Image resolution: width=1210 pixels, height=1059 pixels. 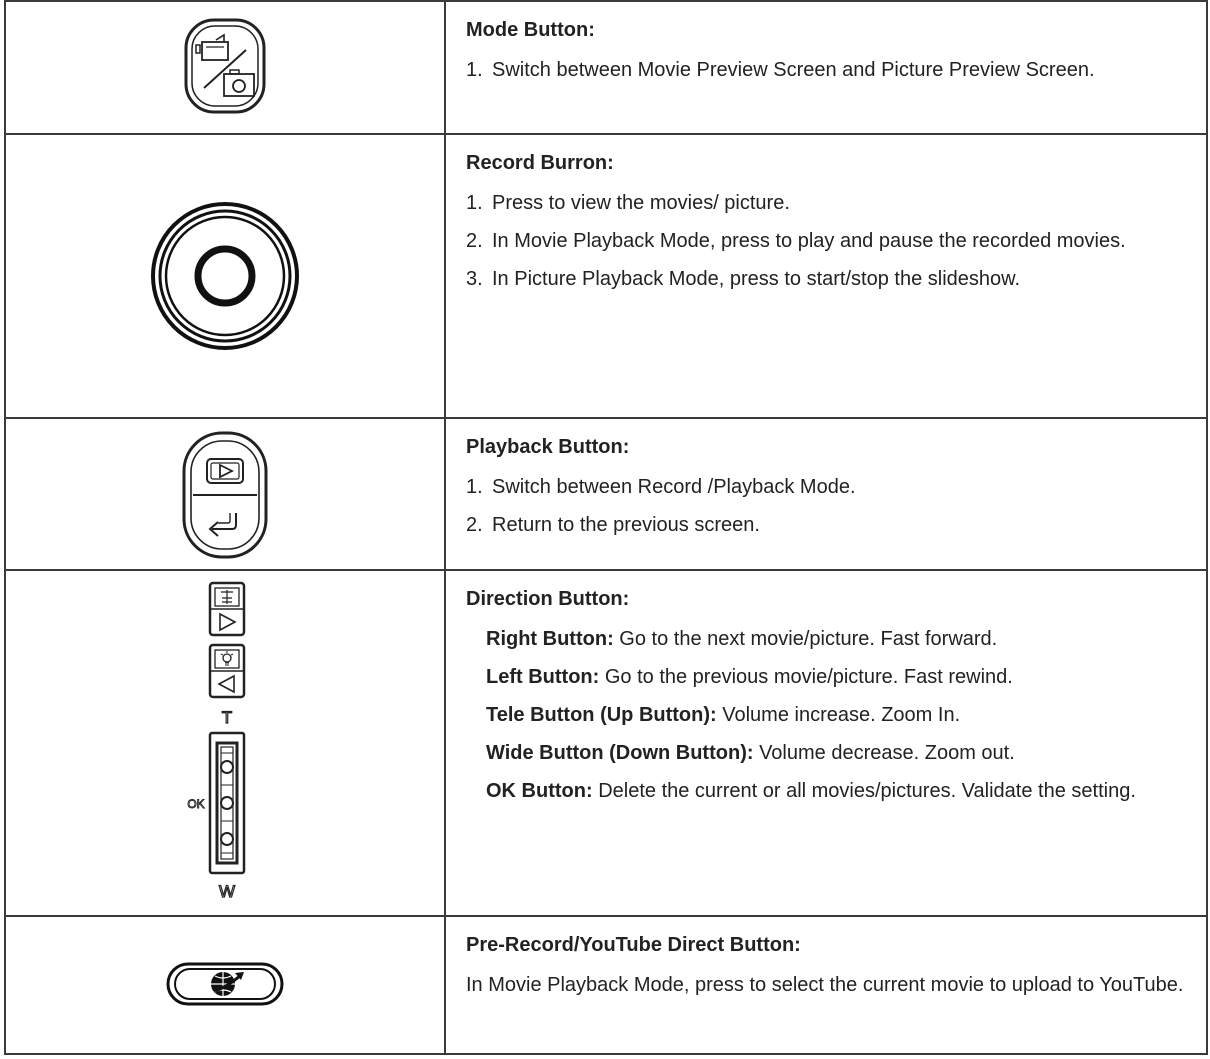 I want to click on record-button-icon, so click(x=225, y=276).